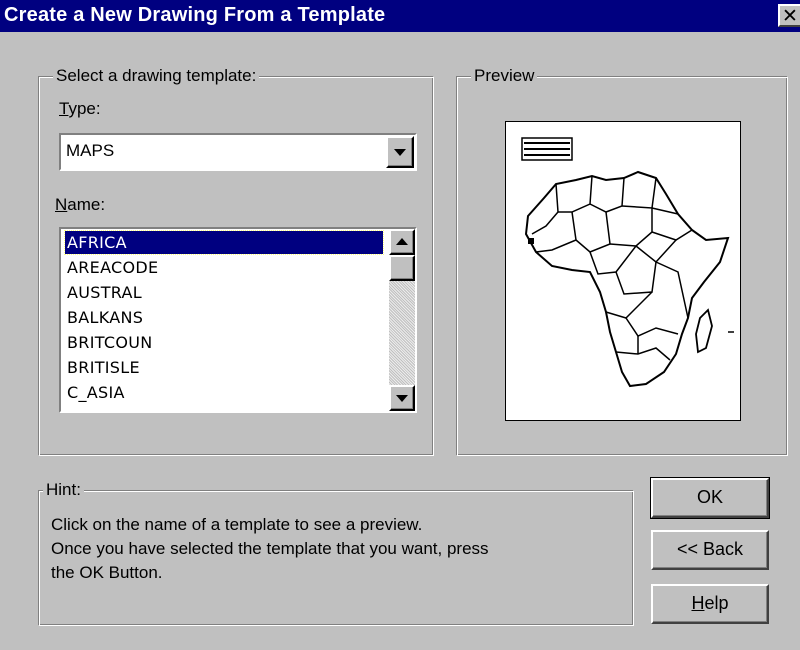 This screenshot has width=800, height=650. I want to click on arrow-up-icon, so click(402, 241).